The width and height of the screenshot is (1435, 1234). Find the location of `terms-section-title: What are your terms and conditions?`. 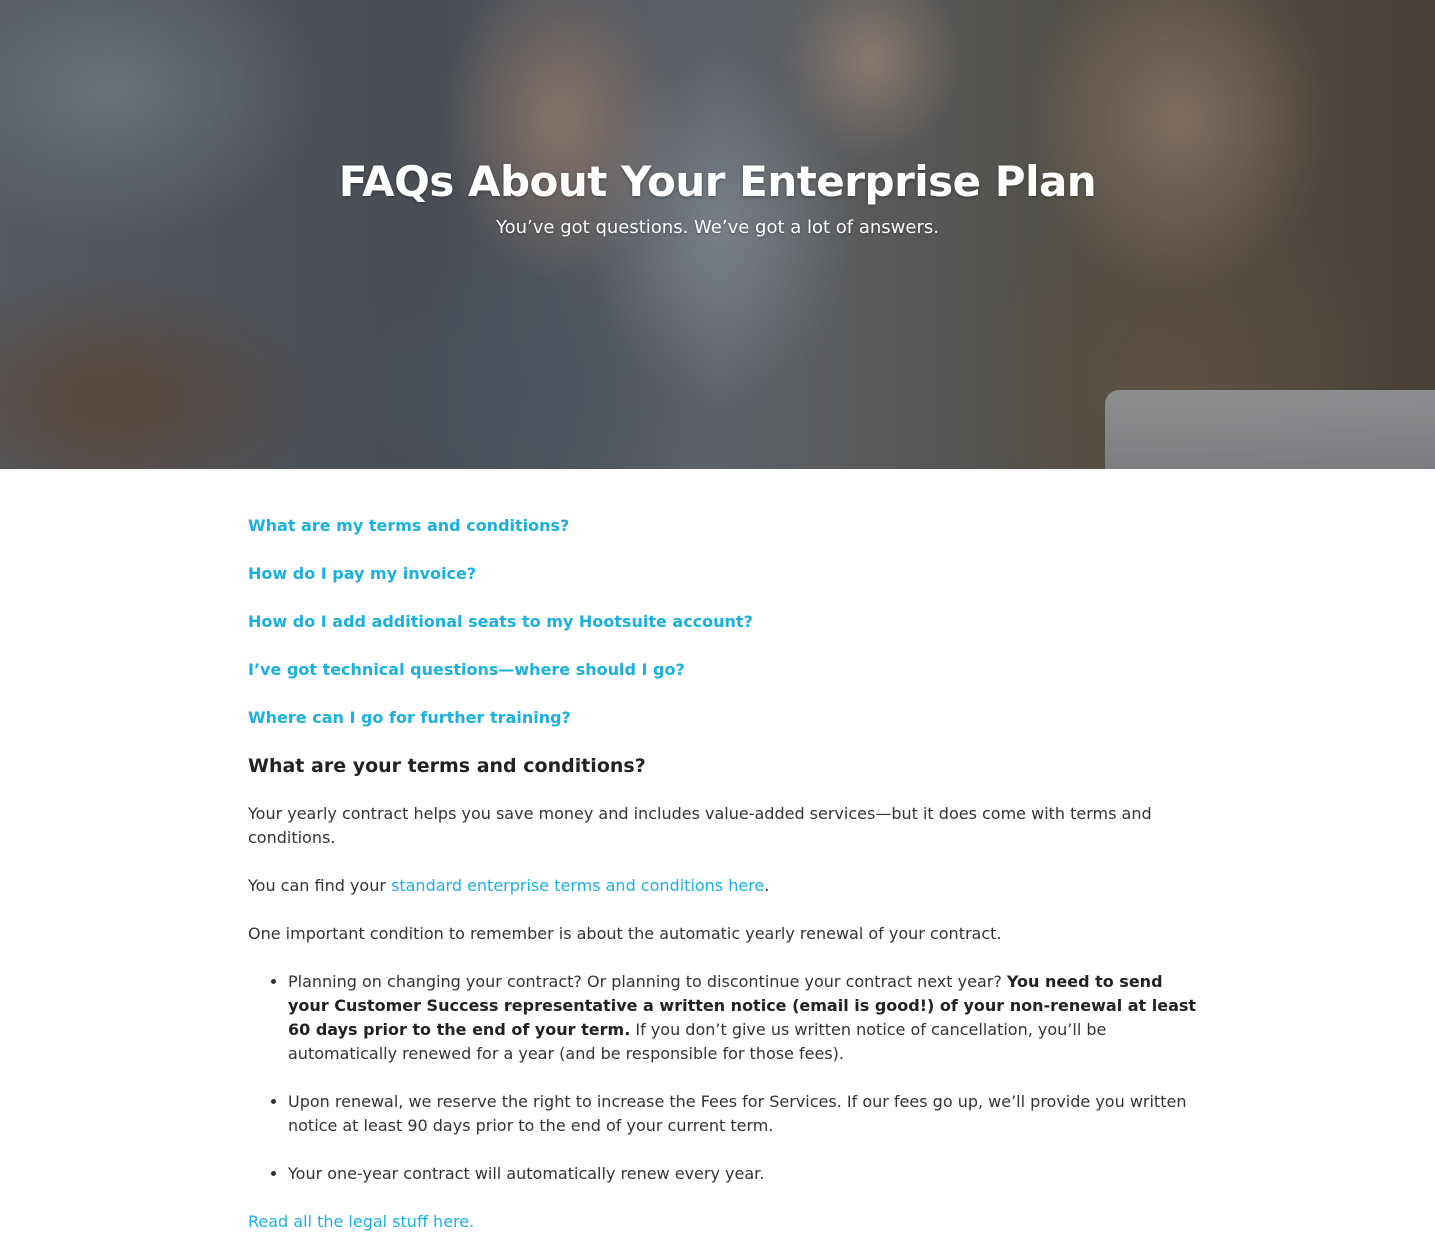

terms-section-title: What are your terms and conditions? is located at coordinates (447, 766).